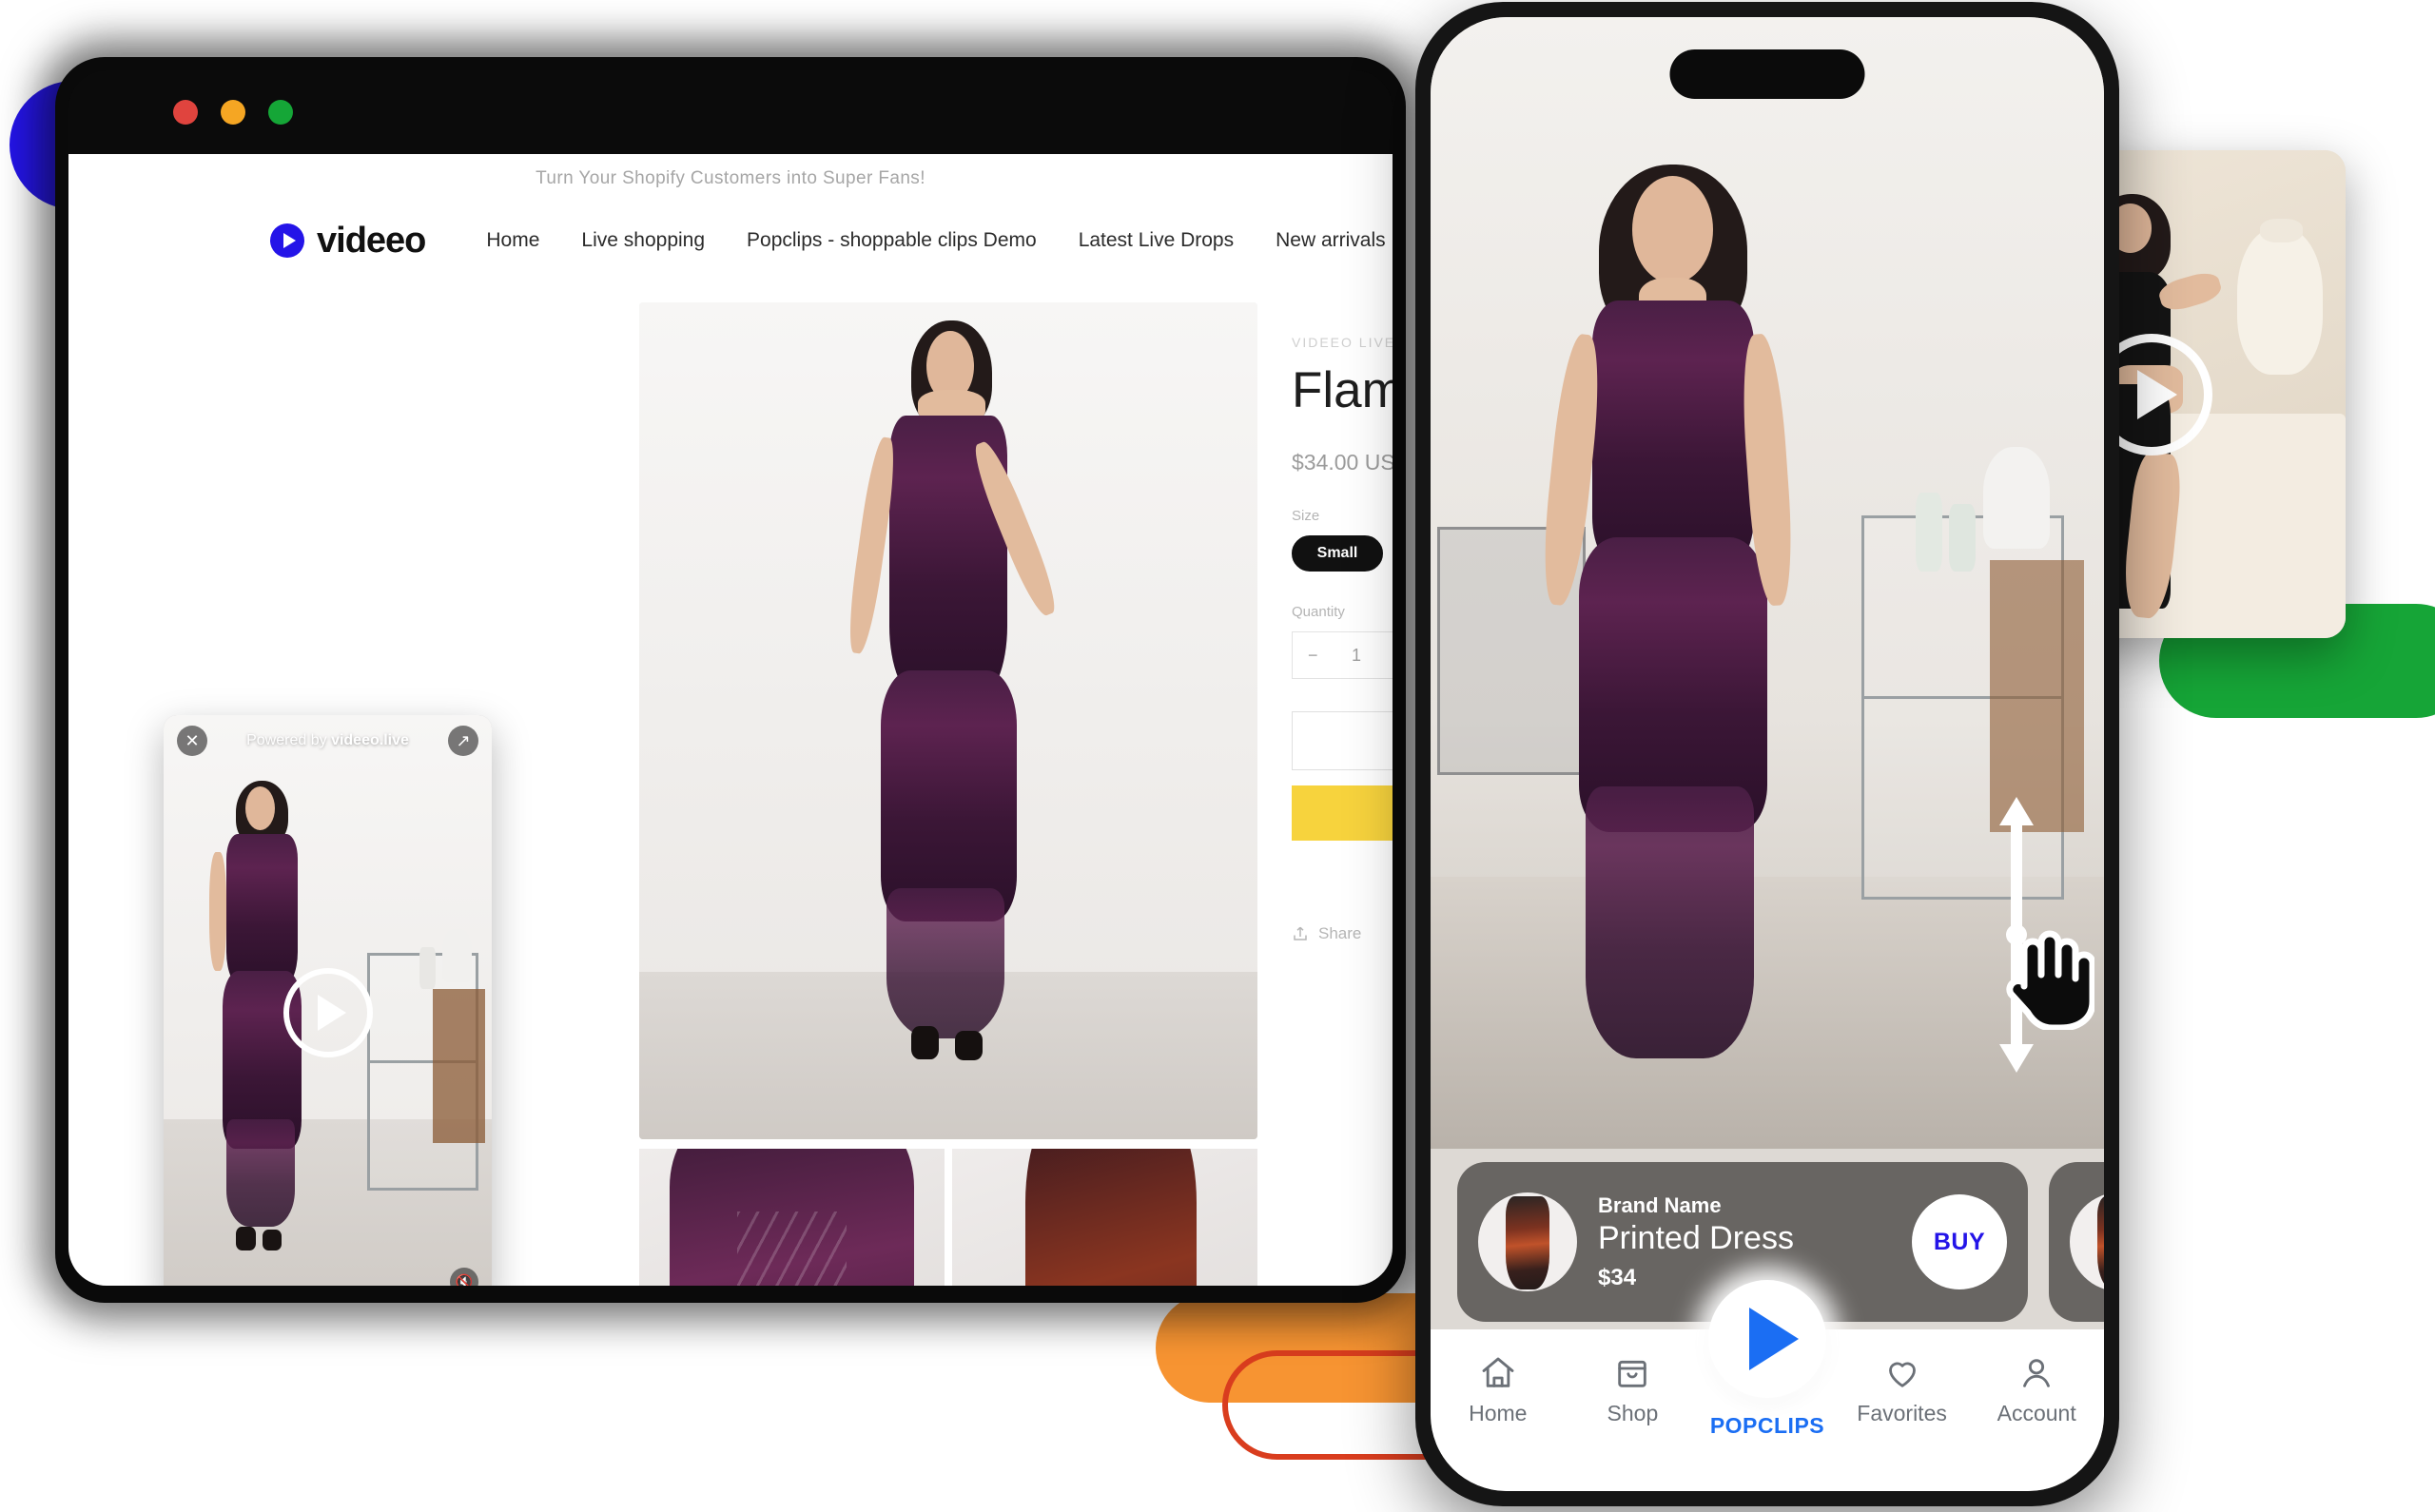 The image size is (2435, 1512). What do you see at coordinates (948, 1217) in the screenshot?
I see `product-thumbnail-row` at bounding box center [948, 1217].